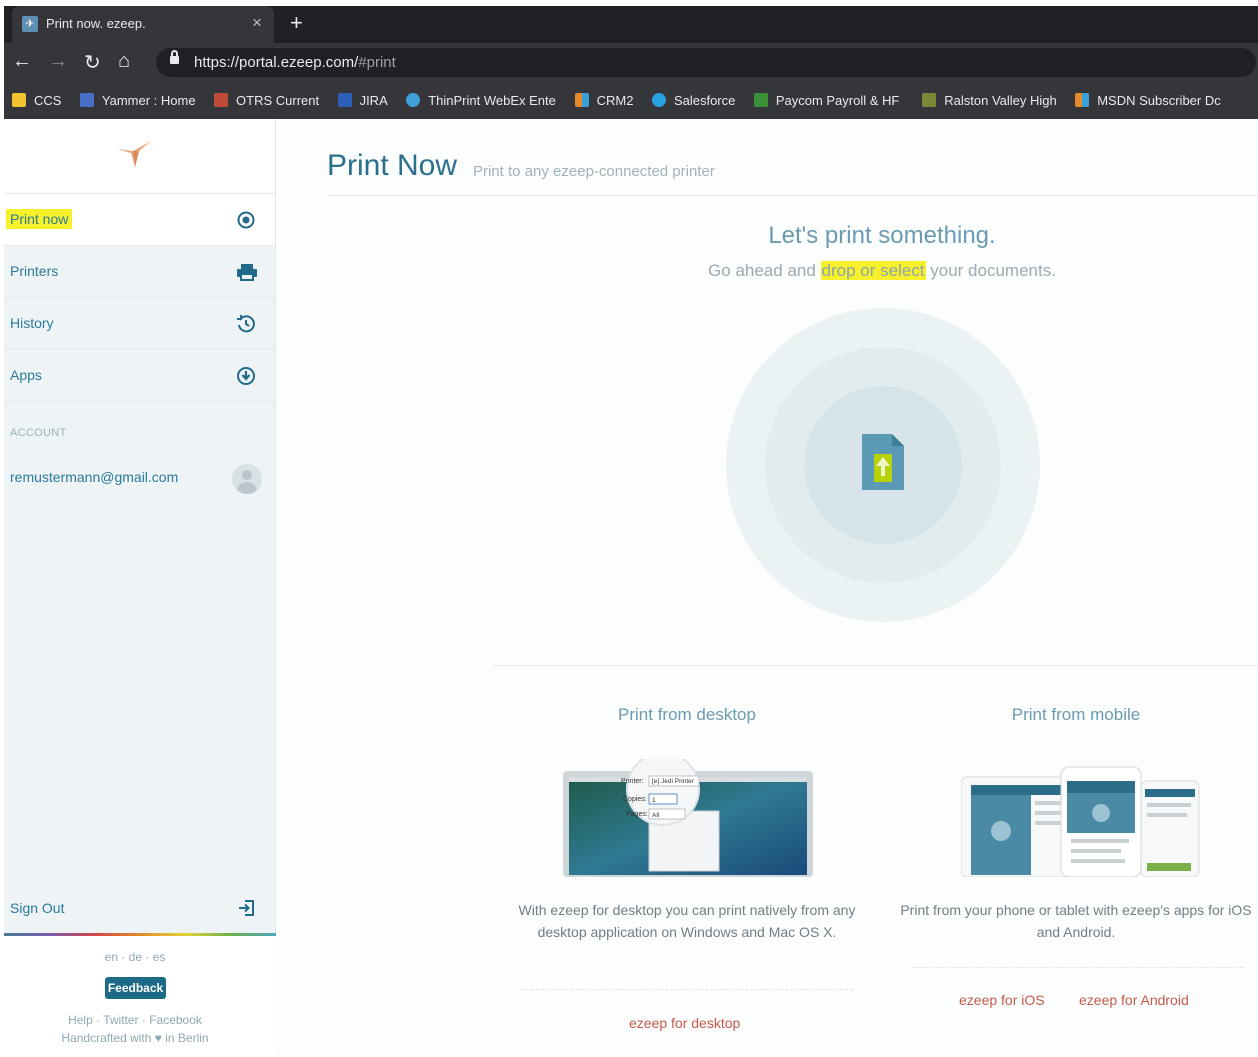  I want to click on bookmark-item: ThinPrint WebEx Ente, so click(481, 100).